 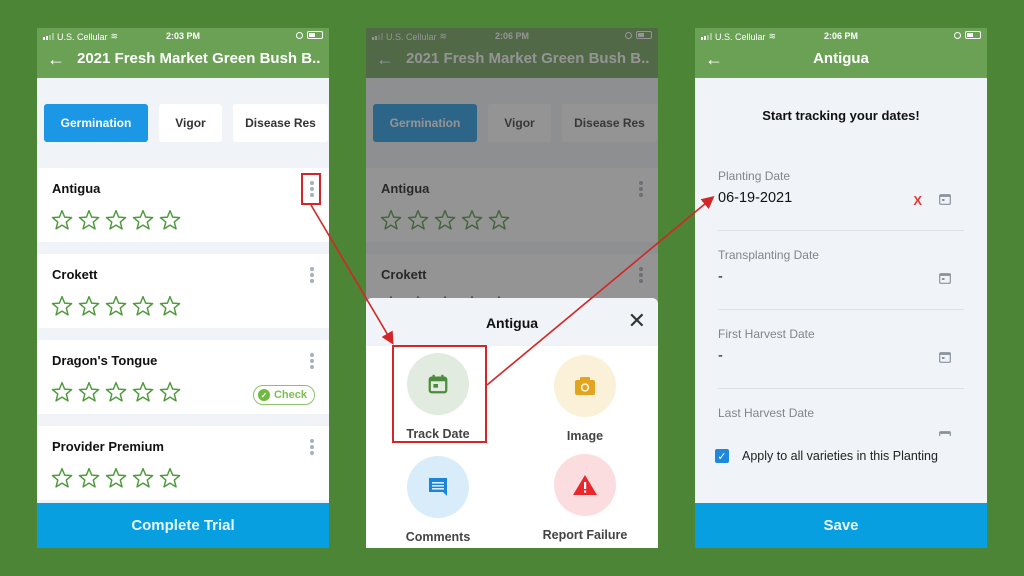 I want to click on image-label: Image, so click(x=585, y=436).